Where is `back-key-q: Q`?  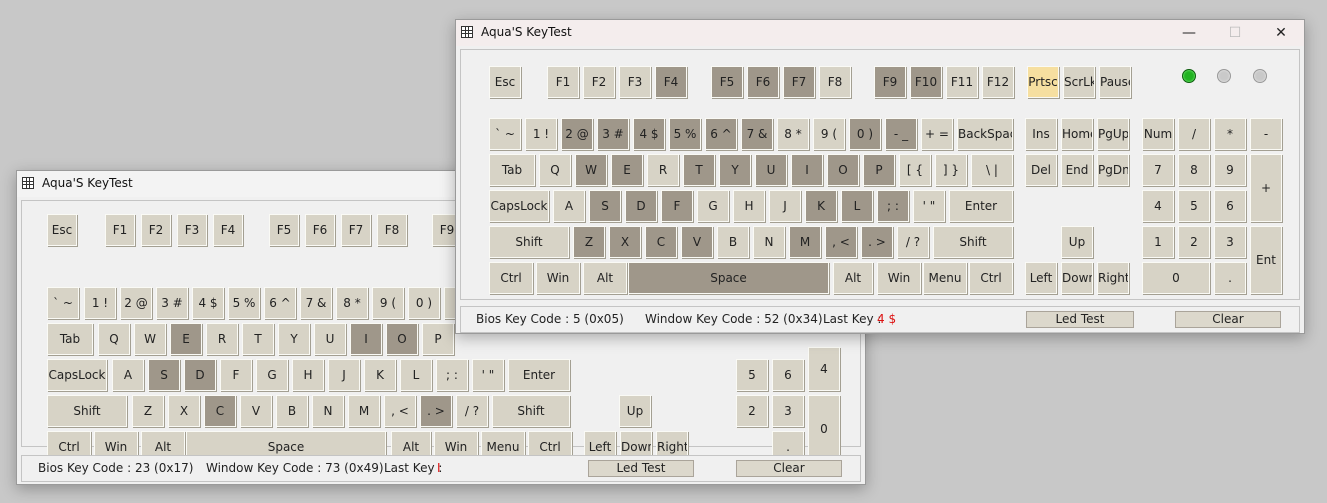
back-key-q: Q is located at coordinates (114, 339).